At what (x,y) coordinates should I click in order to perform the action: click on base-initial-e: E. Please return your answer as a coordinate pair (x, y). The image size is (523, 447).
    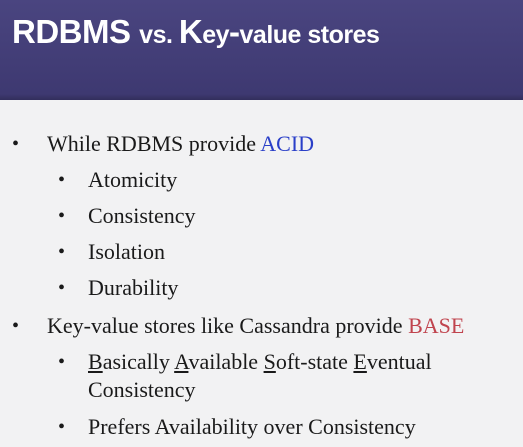
    Looking at the image, I should click on (360, 361).